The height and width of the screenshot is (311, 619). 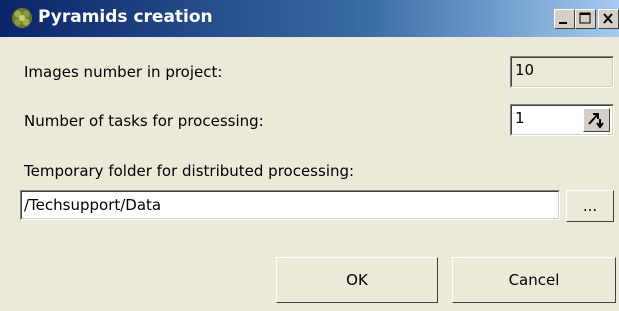 I want to click on tasks-label: Number of tasks for processing:, so click(x=144, y=121).